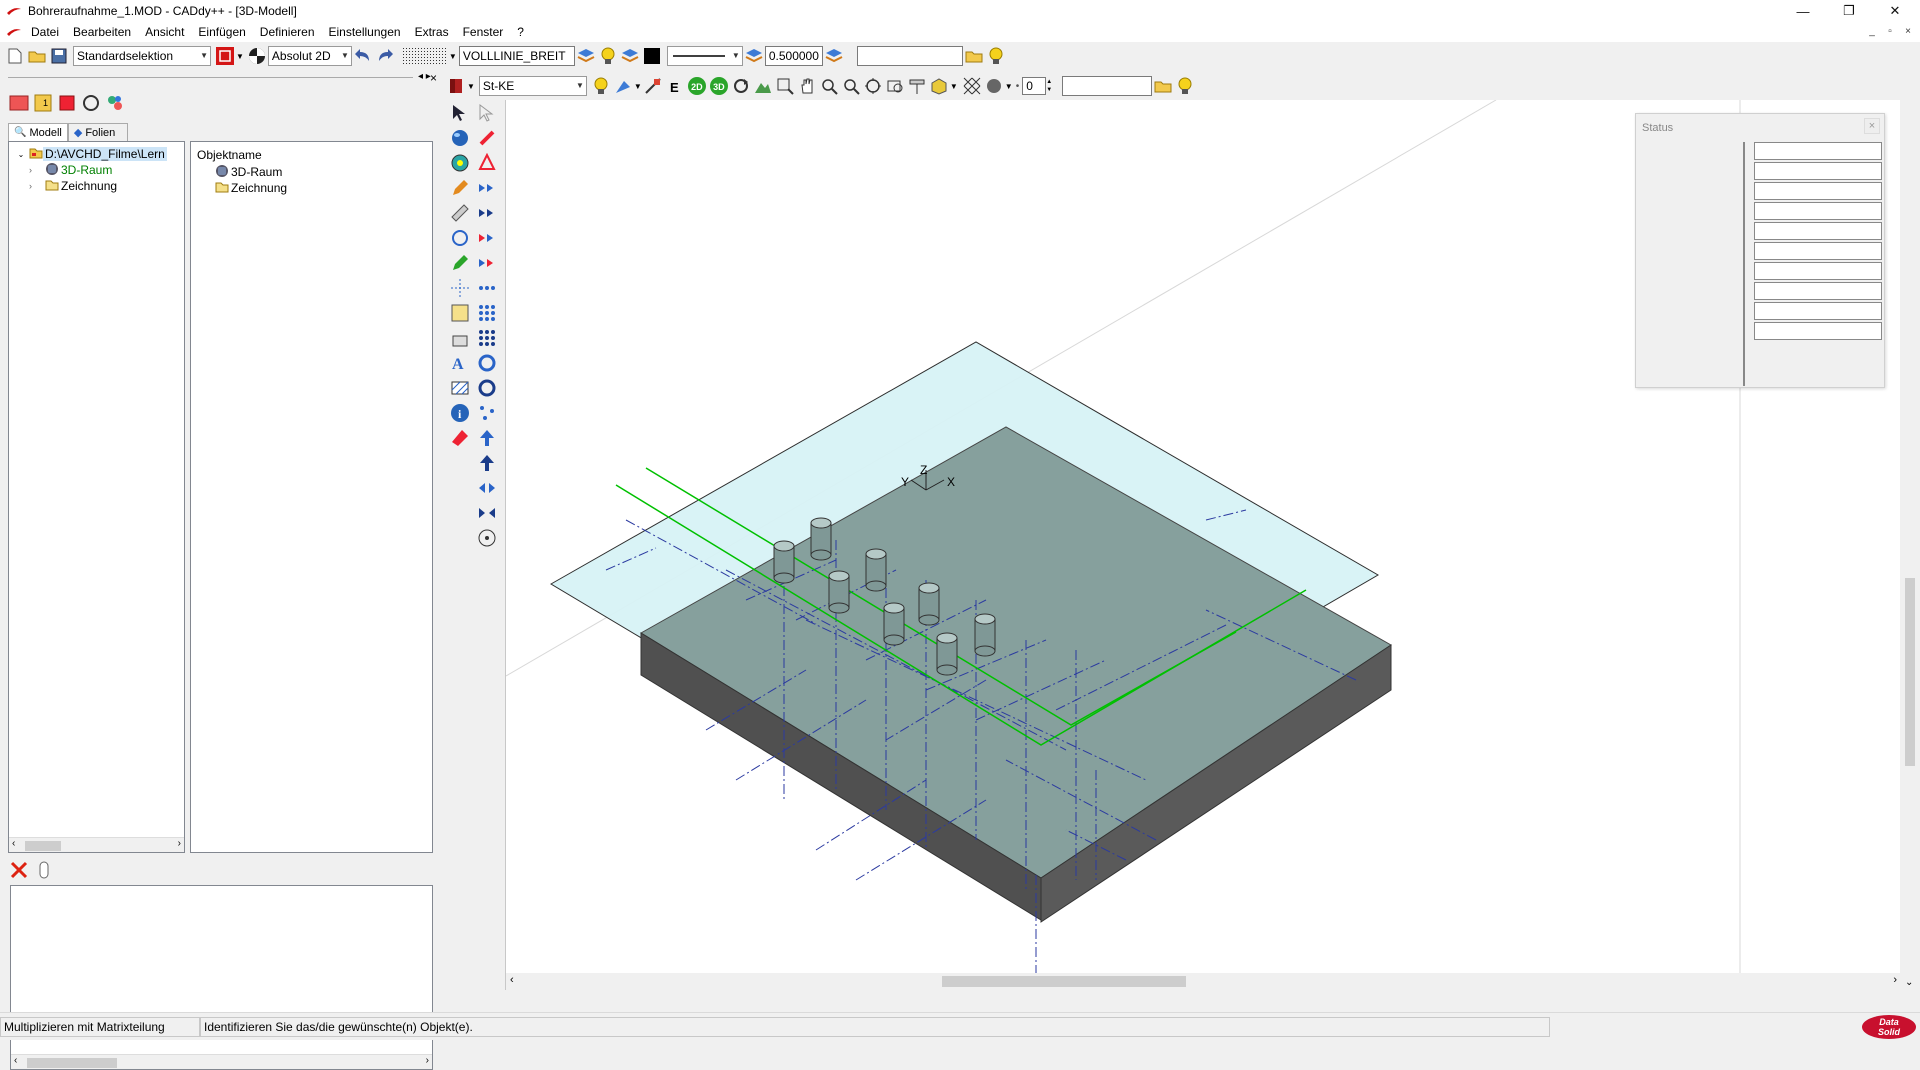  I want to click on line-style-select: ▼, so click(704, 56).